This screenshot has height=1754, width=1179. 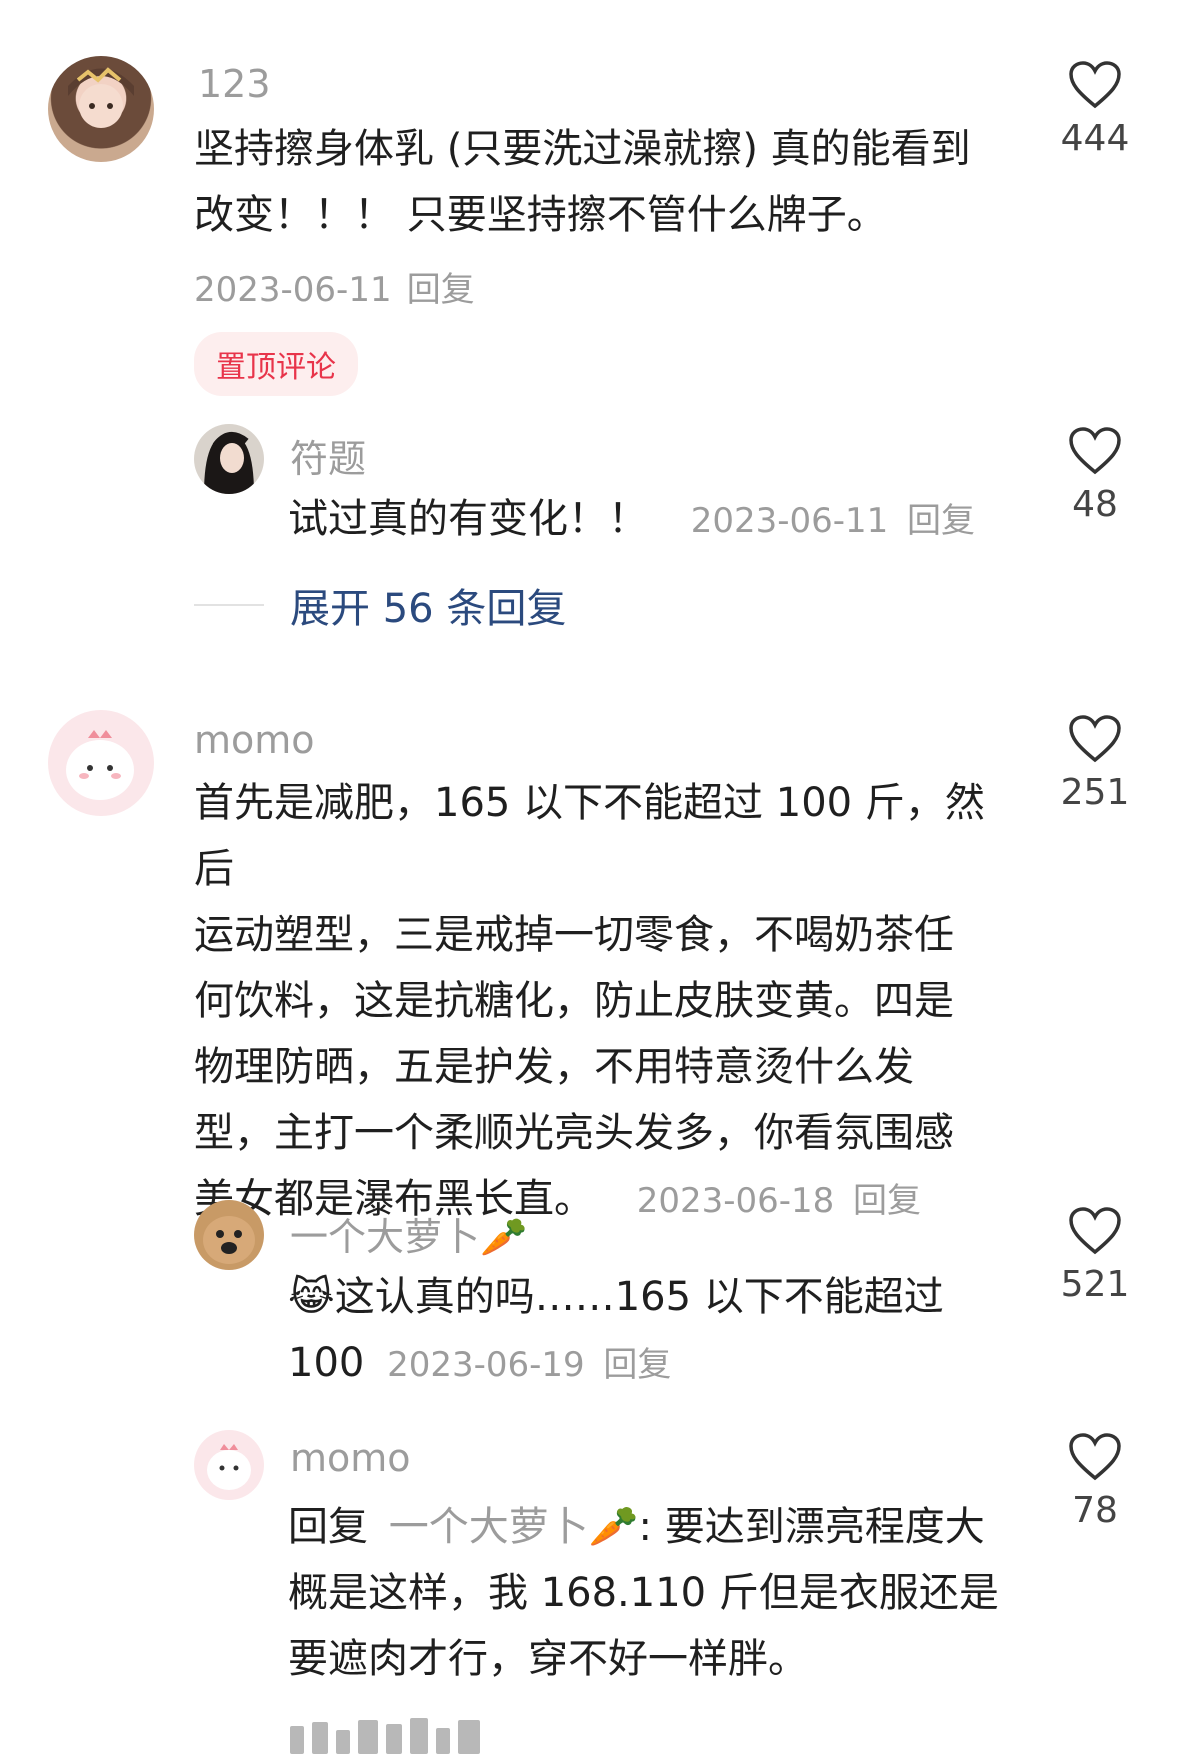 What do you see at coordinates (574, 935) in the screenshot?
I see `comment-line: 运动塑型，三是戒掉一切零食，不喝奶茶任` at bounding box center [574, 935].